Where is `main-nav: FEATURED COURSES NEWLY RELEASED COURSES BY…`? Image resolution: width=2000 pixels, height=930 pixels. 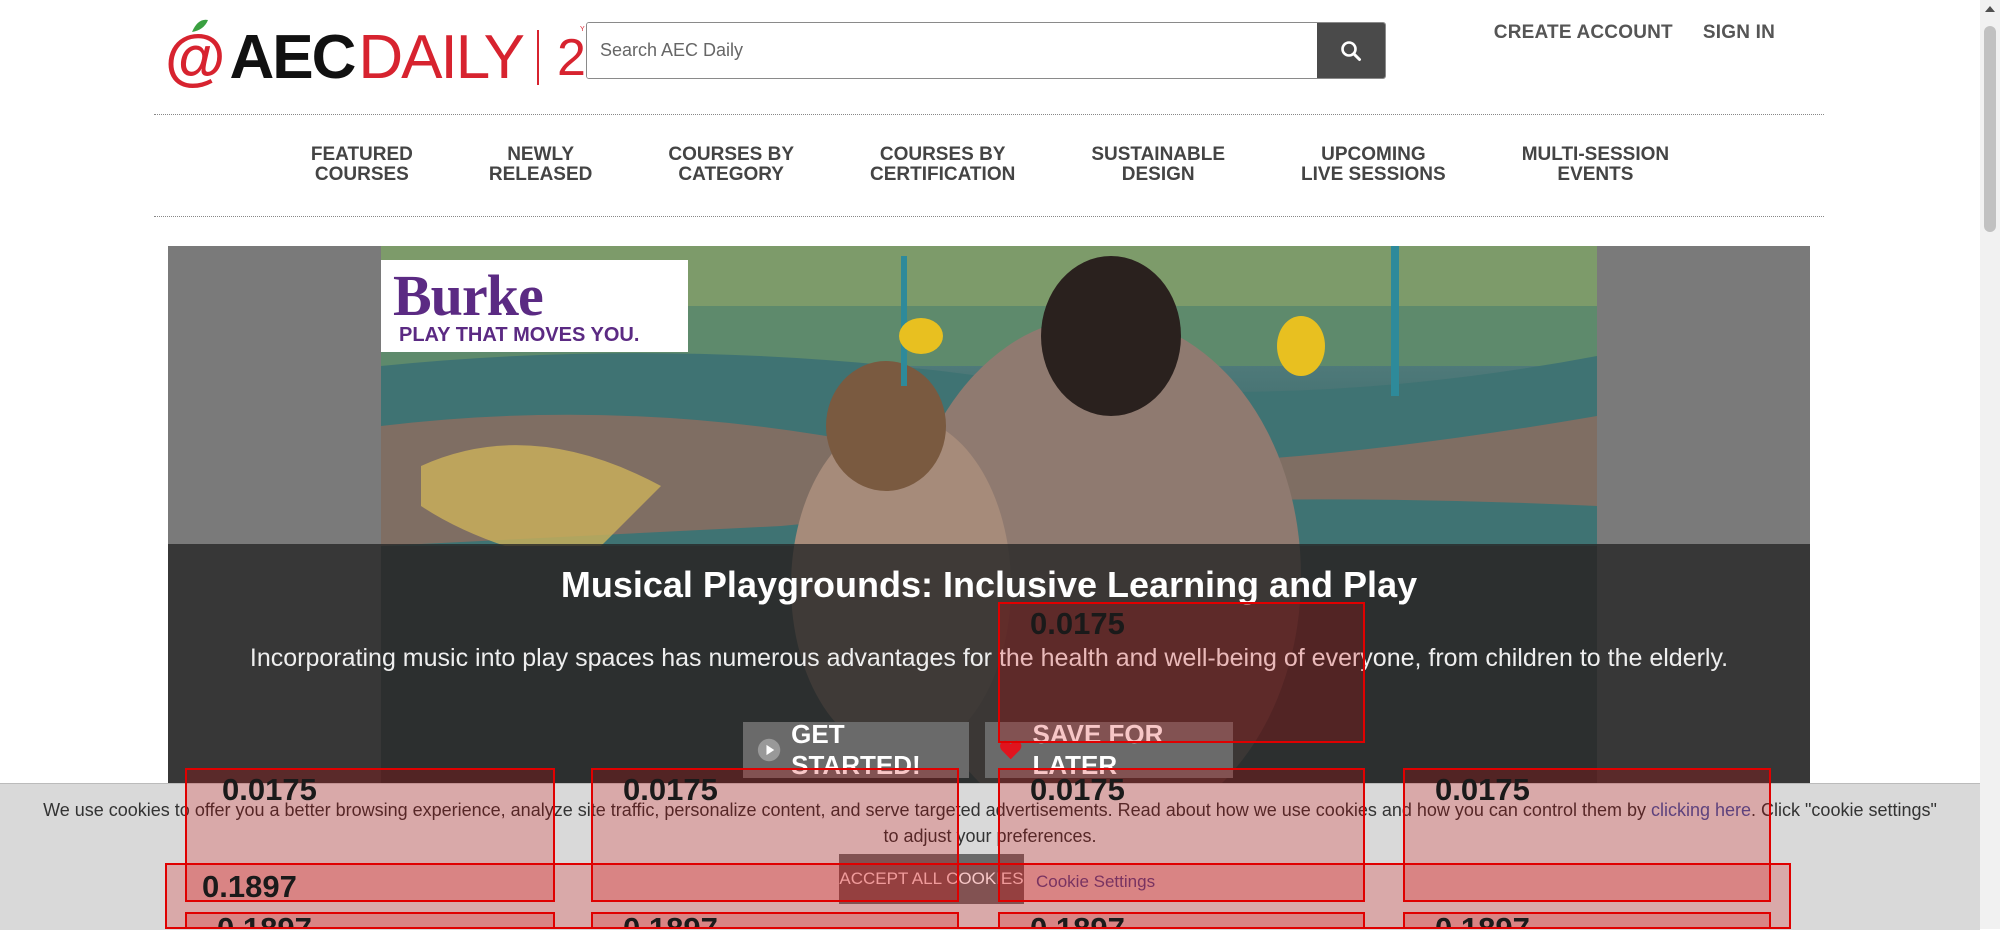
main-nav: FEATURED COURSES NEWLY RELEASED COURSES BY… is located at coordinates (990, 165).